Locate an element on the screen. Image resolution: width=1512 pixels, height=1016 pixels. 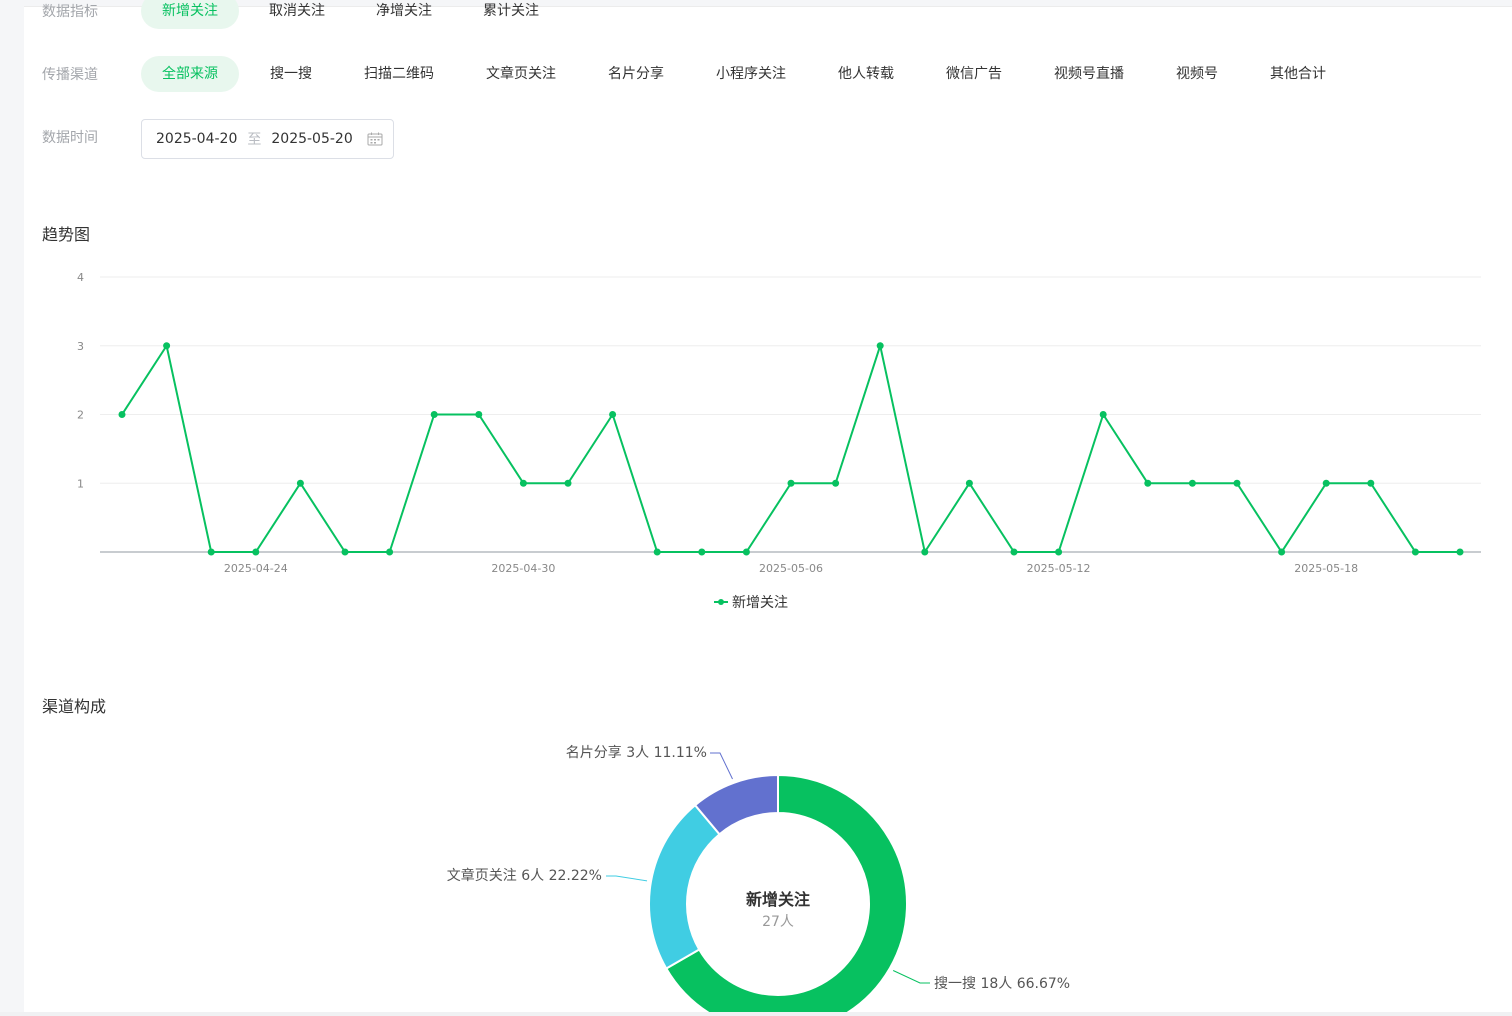
slice-label-1: 文章页关注 6人 22.22% is located at coordinates (524, 875).